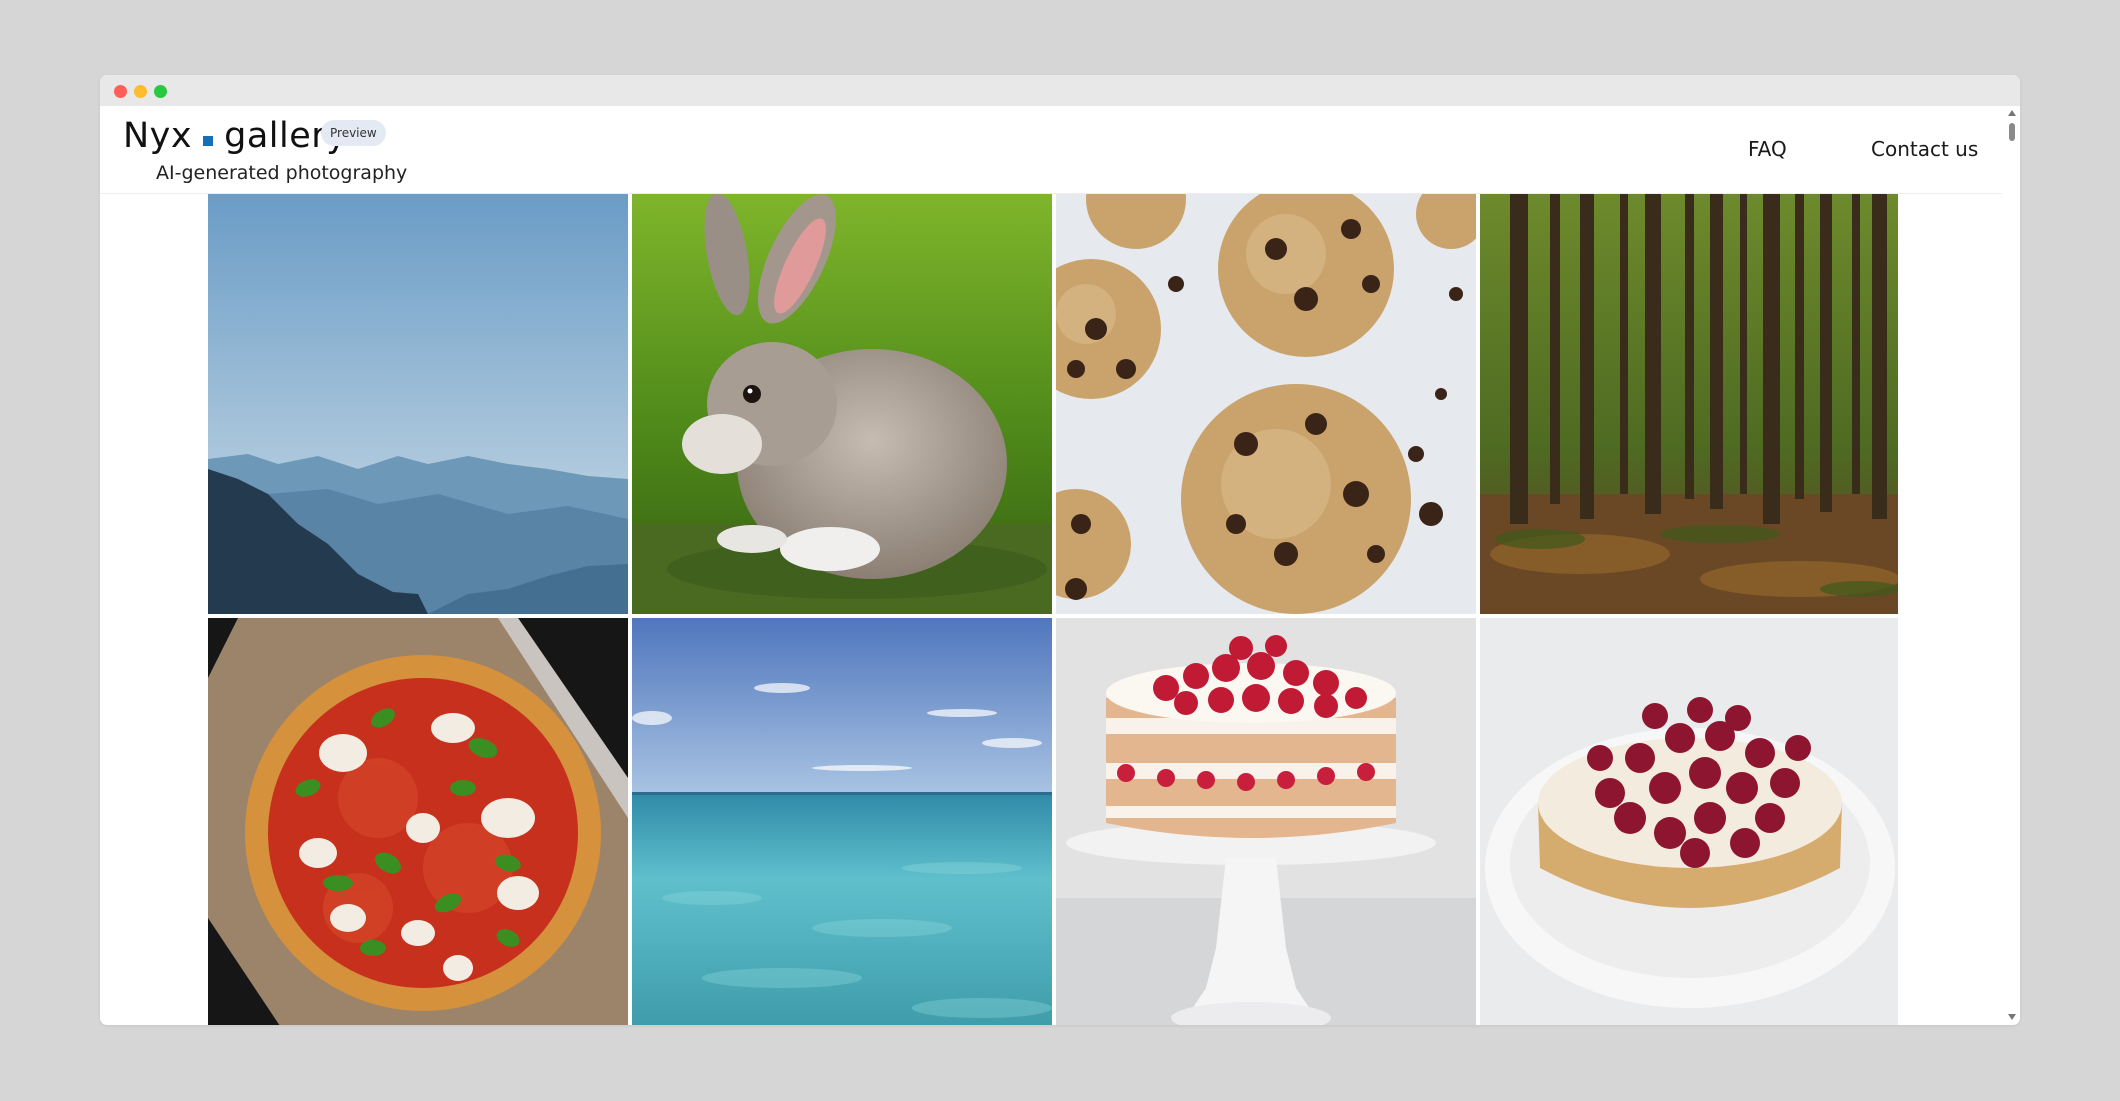 The height and width of the screenshot is (1101, 2120). Describe the element at coordinates (2012, 113) in the screenshot. I see `scroll-up-arrow-icon` at that location.